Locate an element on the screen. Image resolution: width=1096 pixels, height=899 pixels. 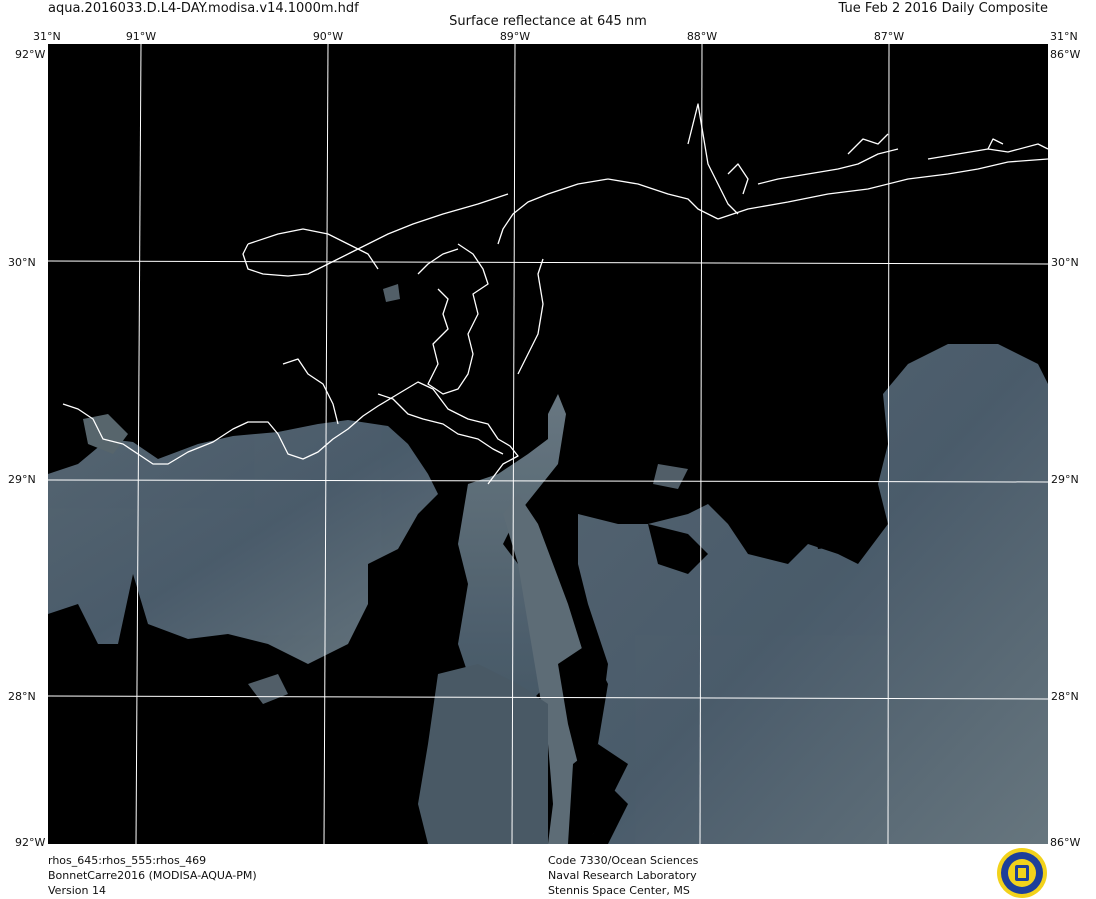
footer-left-line-3: Version 14 is located at coordinates (77, 890).